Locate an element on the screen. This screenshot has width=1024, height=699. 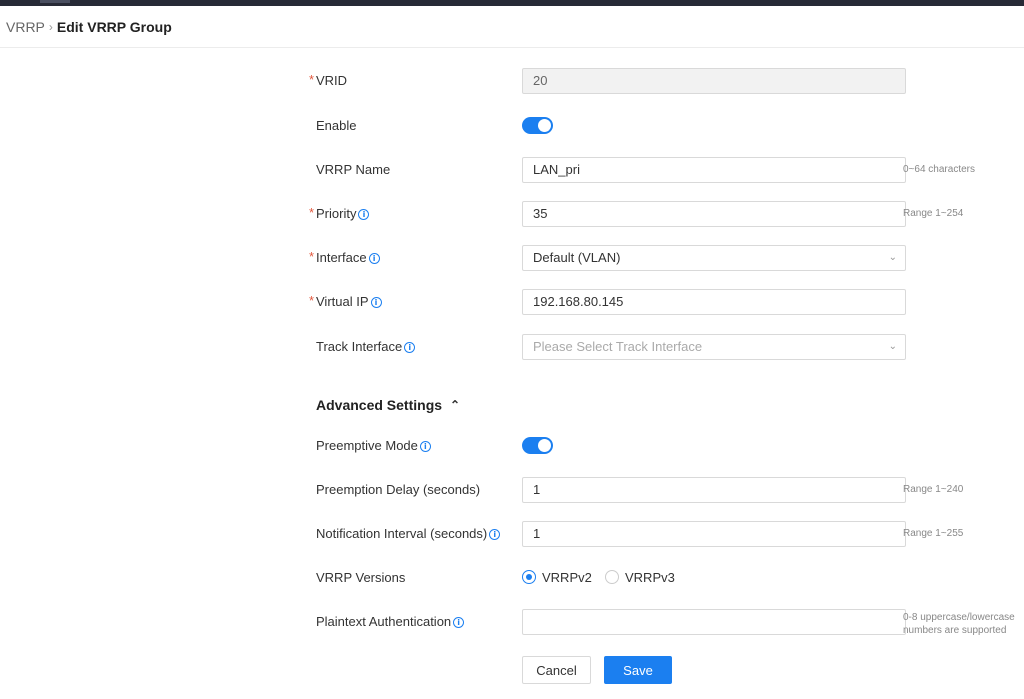
vrid-input: 20 is located at coordinates (714, 81).